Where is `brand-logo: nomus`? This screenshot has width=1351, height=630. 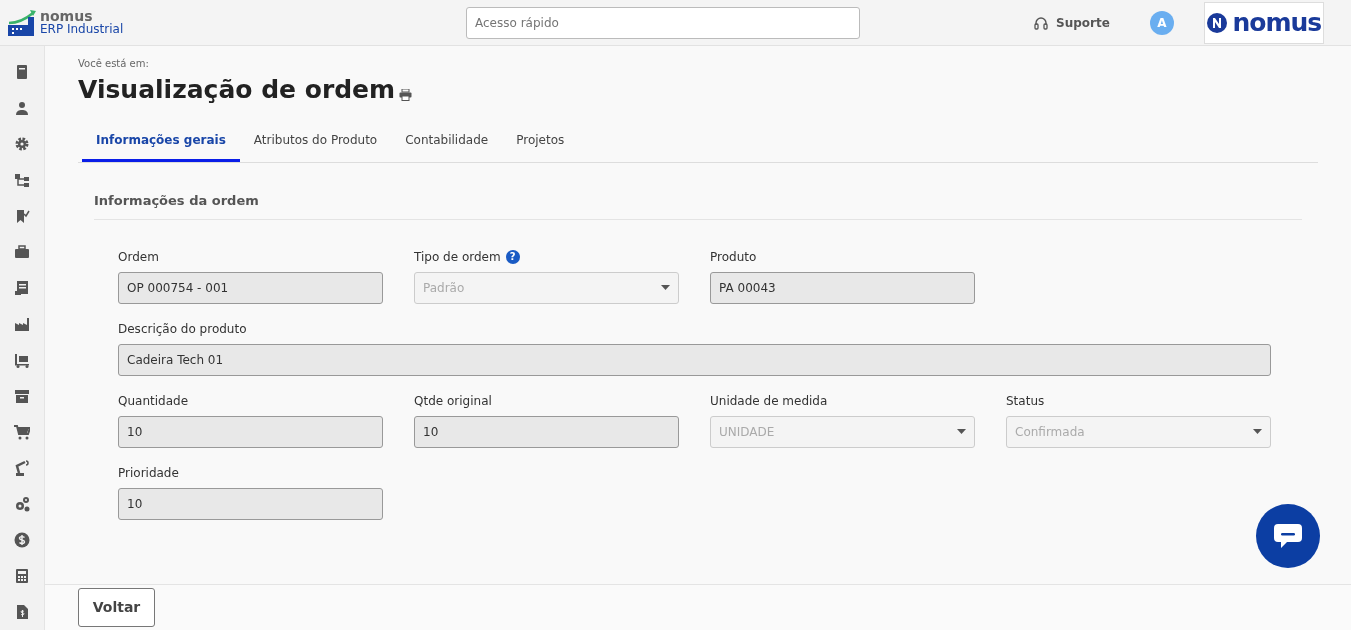 brand-logo: nomus is located at coordinates (1263, 22).